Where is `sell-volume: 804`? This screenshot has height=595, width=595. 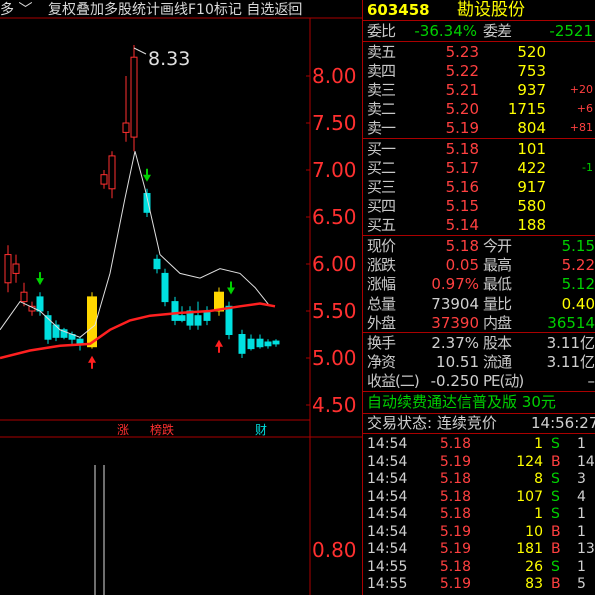 sell-volume: 804 is located at coordinates (531, 128).